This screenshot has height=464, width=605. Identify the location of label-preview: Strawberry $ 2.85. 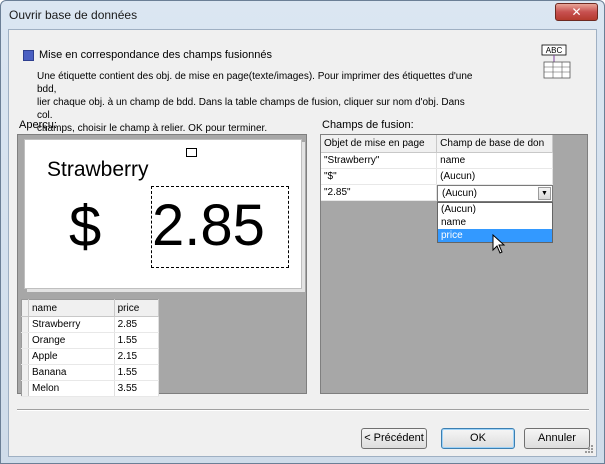
(163, 214).